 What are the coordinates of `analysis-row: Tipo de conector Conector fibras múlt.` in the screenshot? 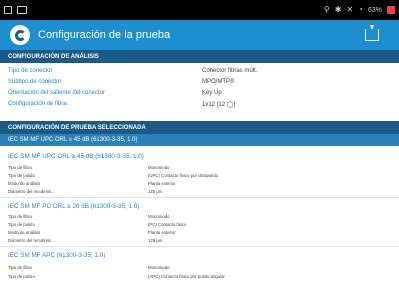 It's located at (199, 72).